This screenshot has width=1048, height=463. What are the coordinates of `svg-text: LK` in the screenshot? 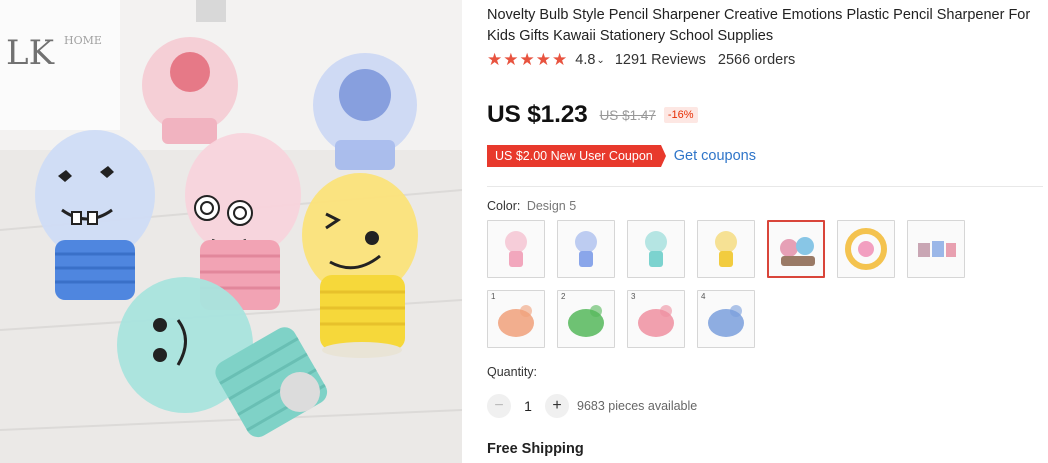 It's located at (30, 53).